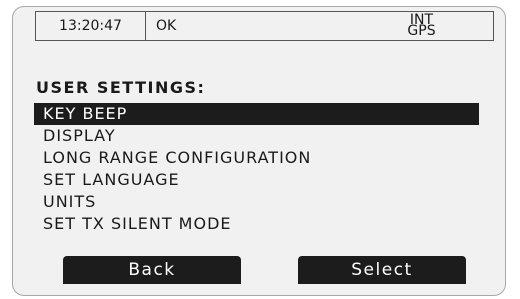  Describe the element at coordinates (91, 26) in the screenshot. I see `status-time: 13:20:47` at that location.